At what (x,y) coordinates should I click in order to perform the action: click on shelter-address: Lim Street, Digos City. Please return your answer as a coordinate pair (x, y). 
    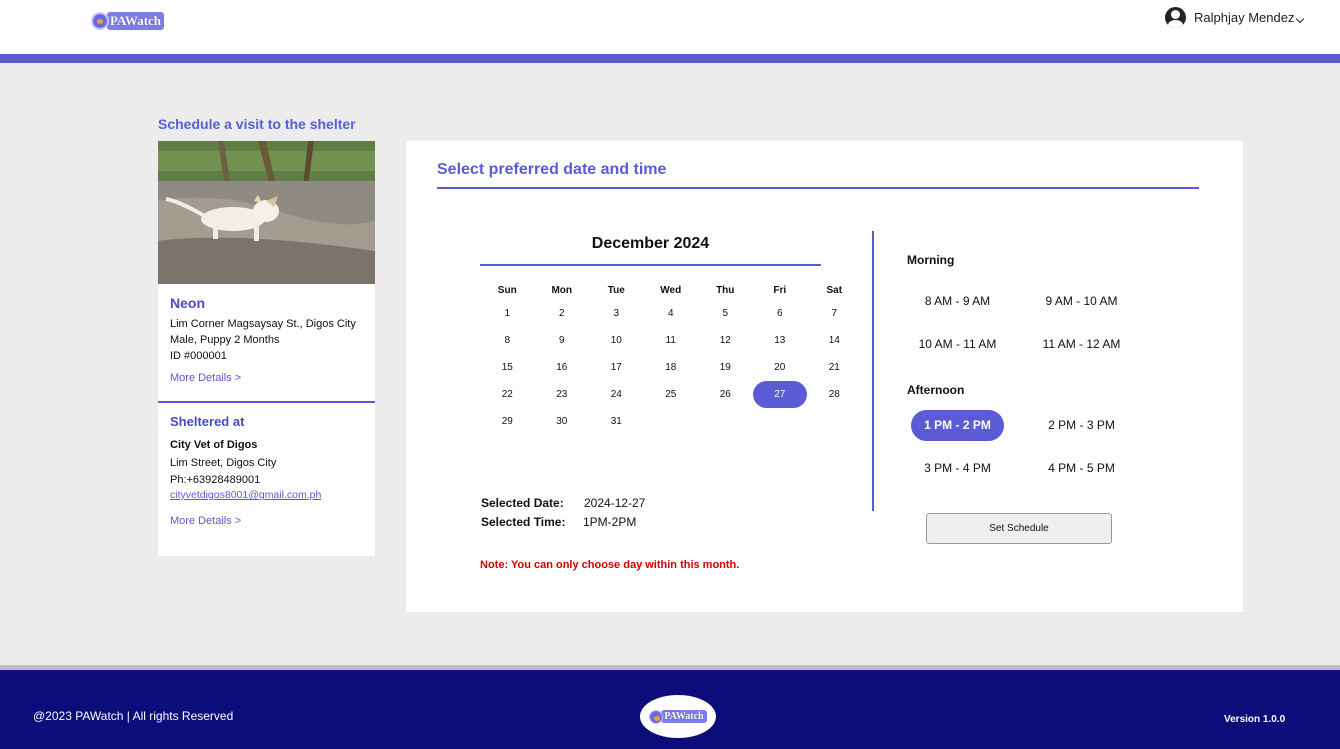
    Looking at the image, I should click on (223, 463).